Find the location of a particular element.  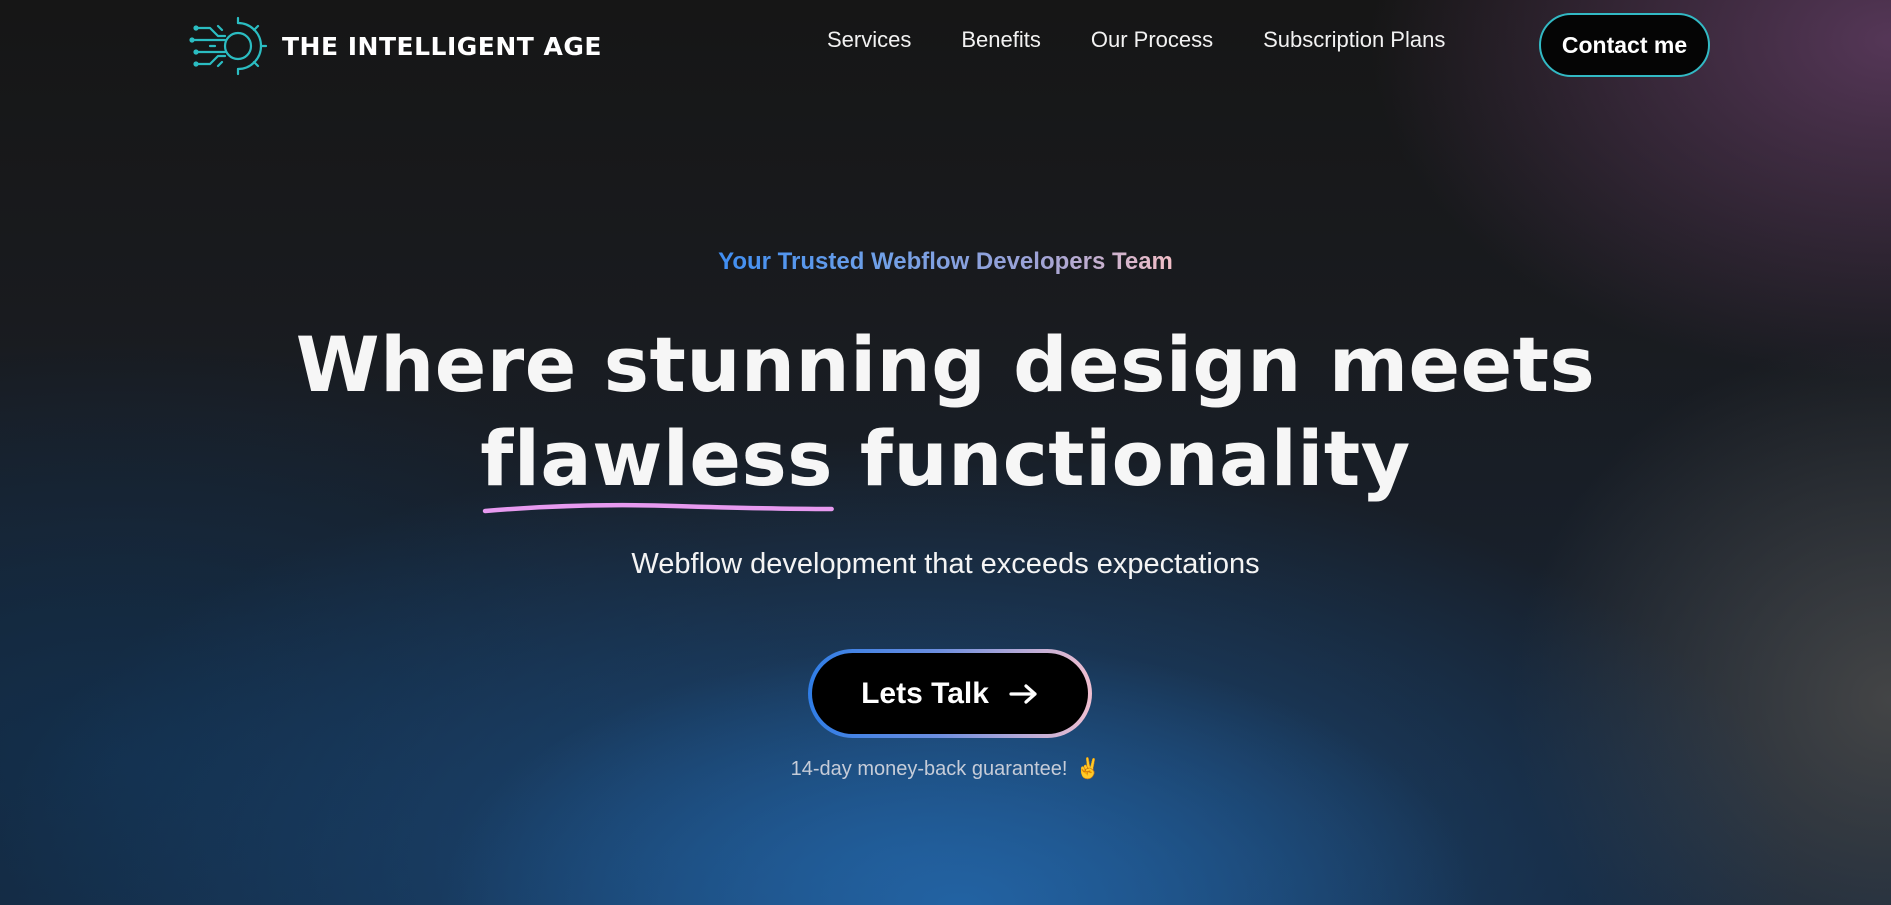

nav-subscription-plans: Subscription Plans is located at coordinates (1354, 40).